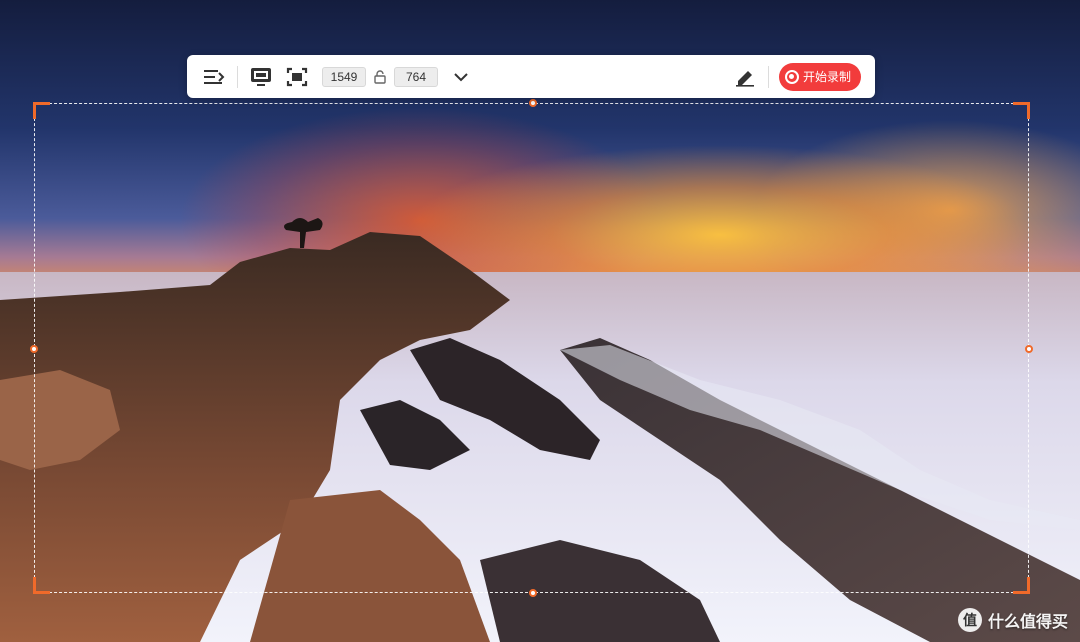 The height and width of the screenshot is (642, 1080). I want to click on fullscreen-record-icon, so click(261, 77).